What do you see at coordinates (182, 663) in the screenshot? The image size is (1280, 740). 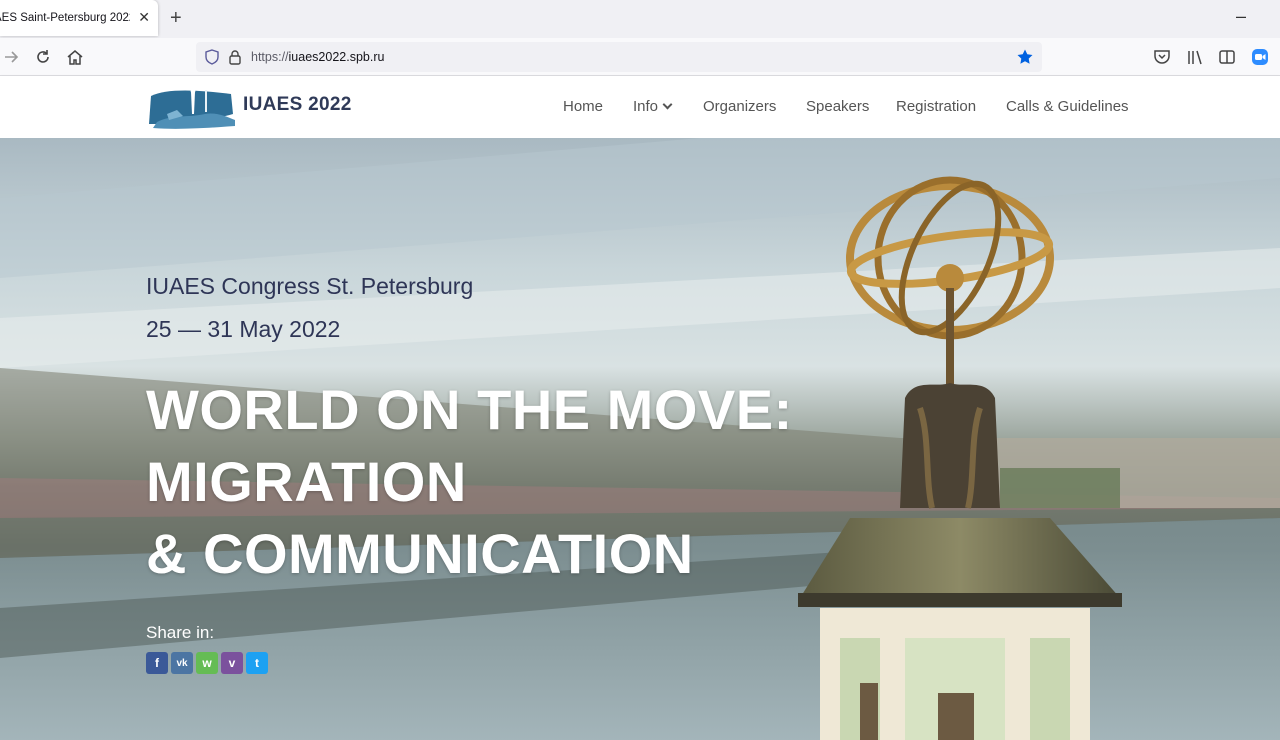 I see `vk-share-icon: vk` at bounding box center [182, 663].